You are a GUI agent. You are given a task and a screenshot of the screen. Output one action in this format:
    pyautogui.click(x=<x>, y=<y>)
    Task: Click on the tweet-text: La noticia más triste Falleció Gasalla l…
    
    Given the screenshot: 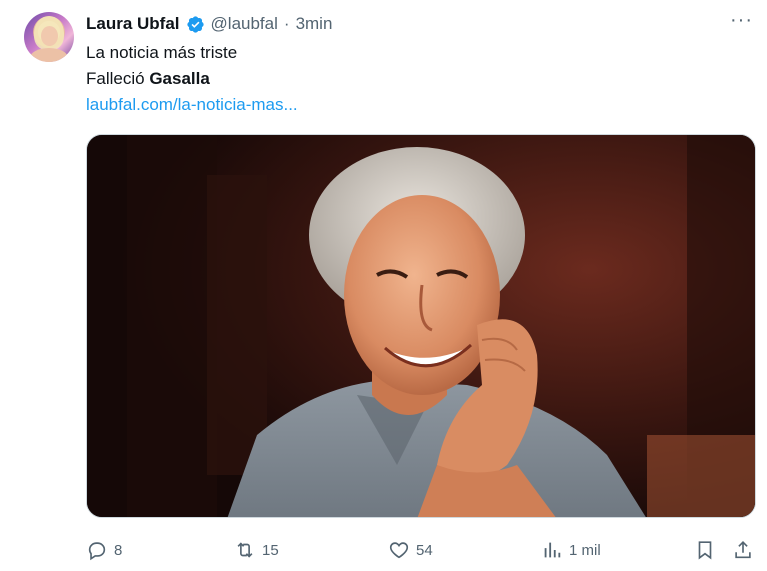 What is the action you would take?
    pyautogui.click(x=192, y=79)
    